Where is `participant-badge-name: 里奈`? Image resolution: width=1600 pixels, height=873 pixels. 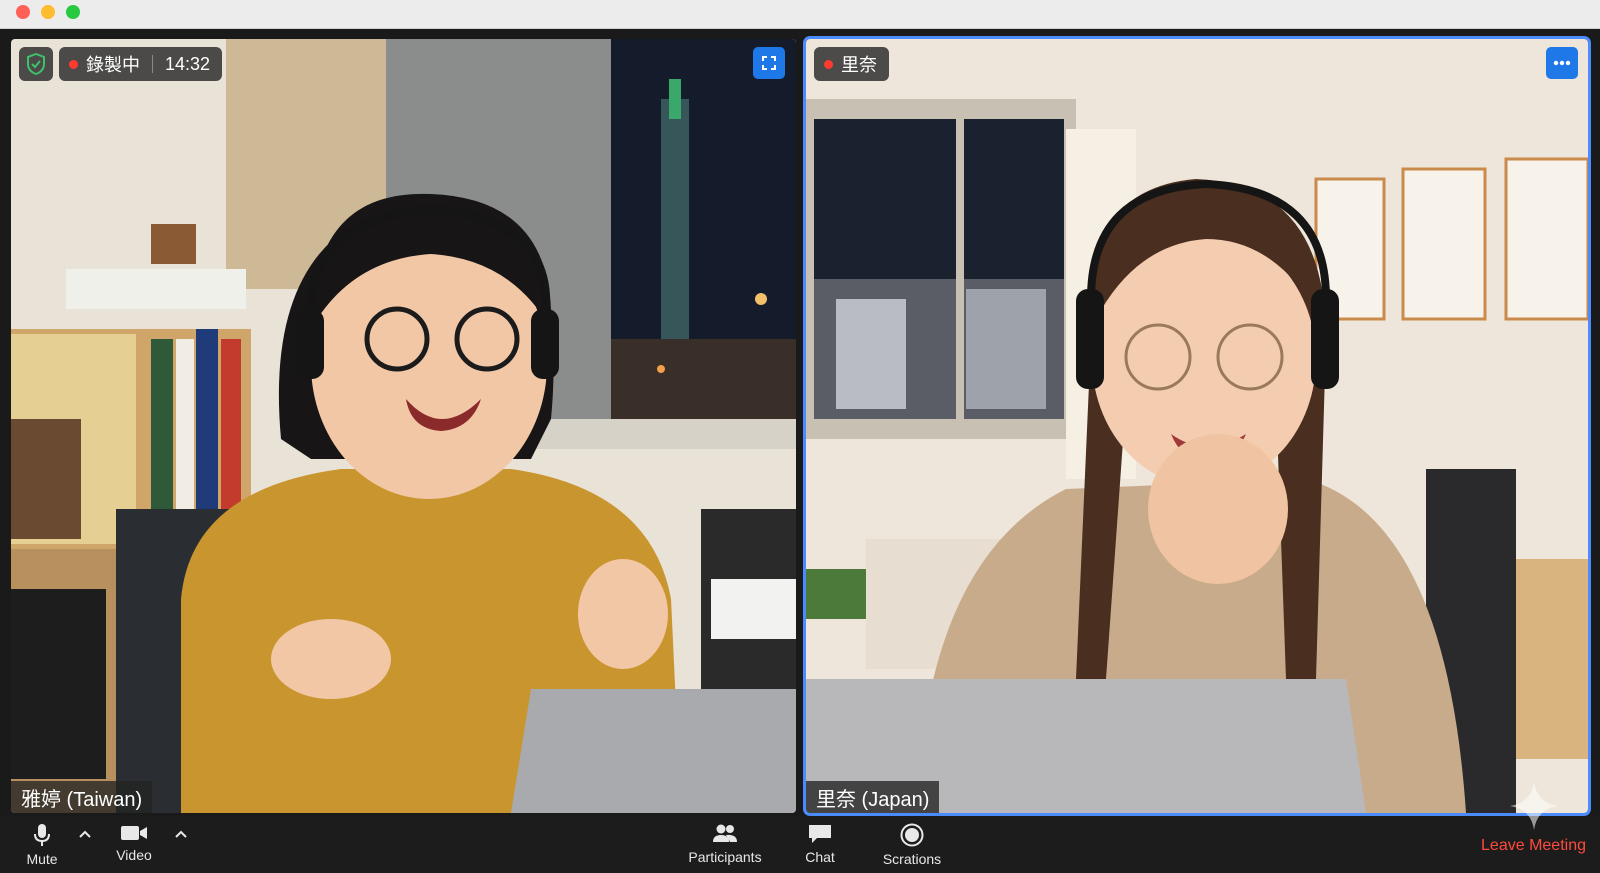
participant-badge-name: 里奈 is located at coordinates (859, 65).